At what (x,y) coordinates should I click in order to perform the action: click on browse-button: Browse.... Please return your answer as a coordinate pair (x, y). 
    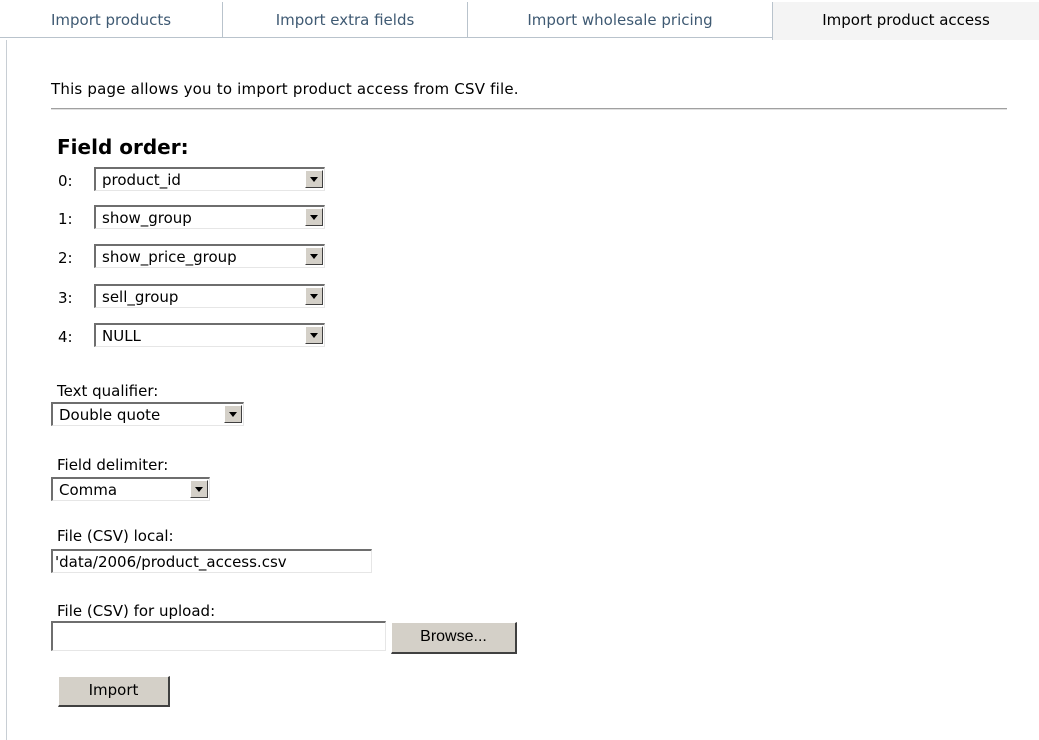
    Looking at the image, I should click on (454, 638).